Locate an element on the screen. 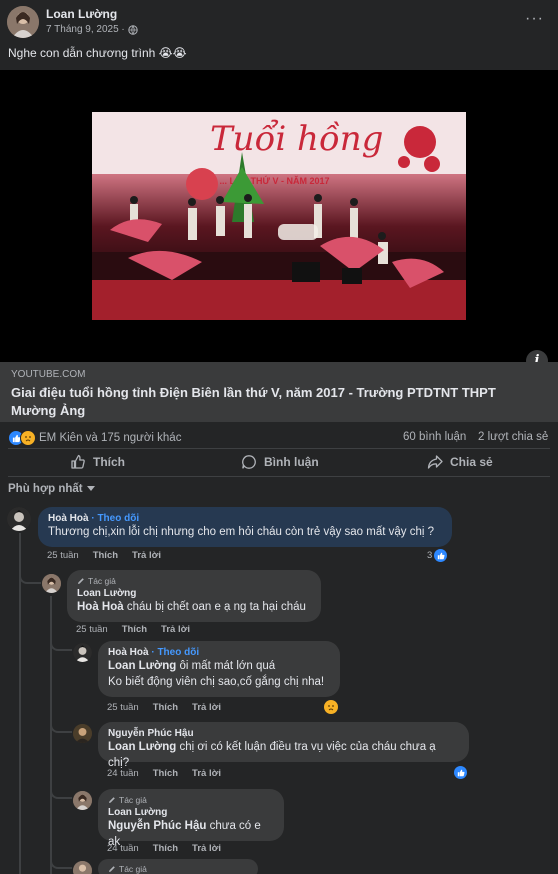 The image size is (558, 874). like-button: Thích is located at coordinates (97, 462).